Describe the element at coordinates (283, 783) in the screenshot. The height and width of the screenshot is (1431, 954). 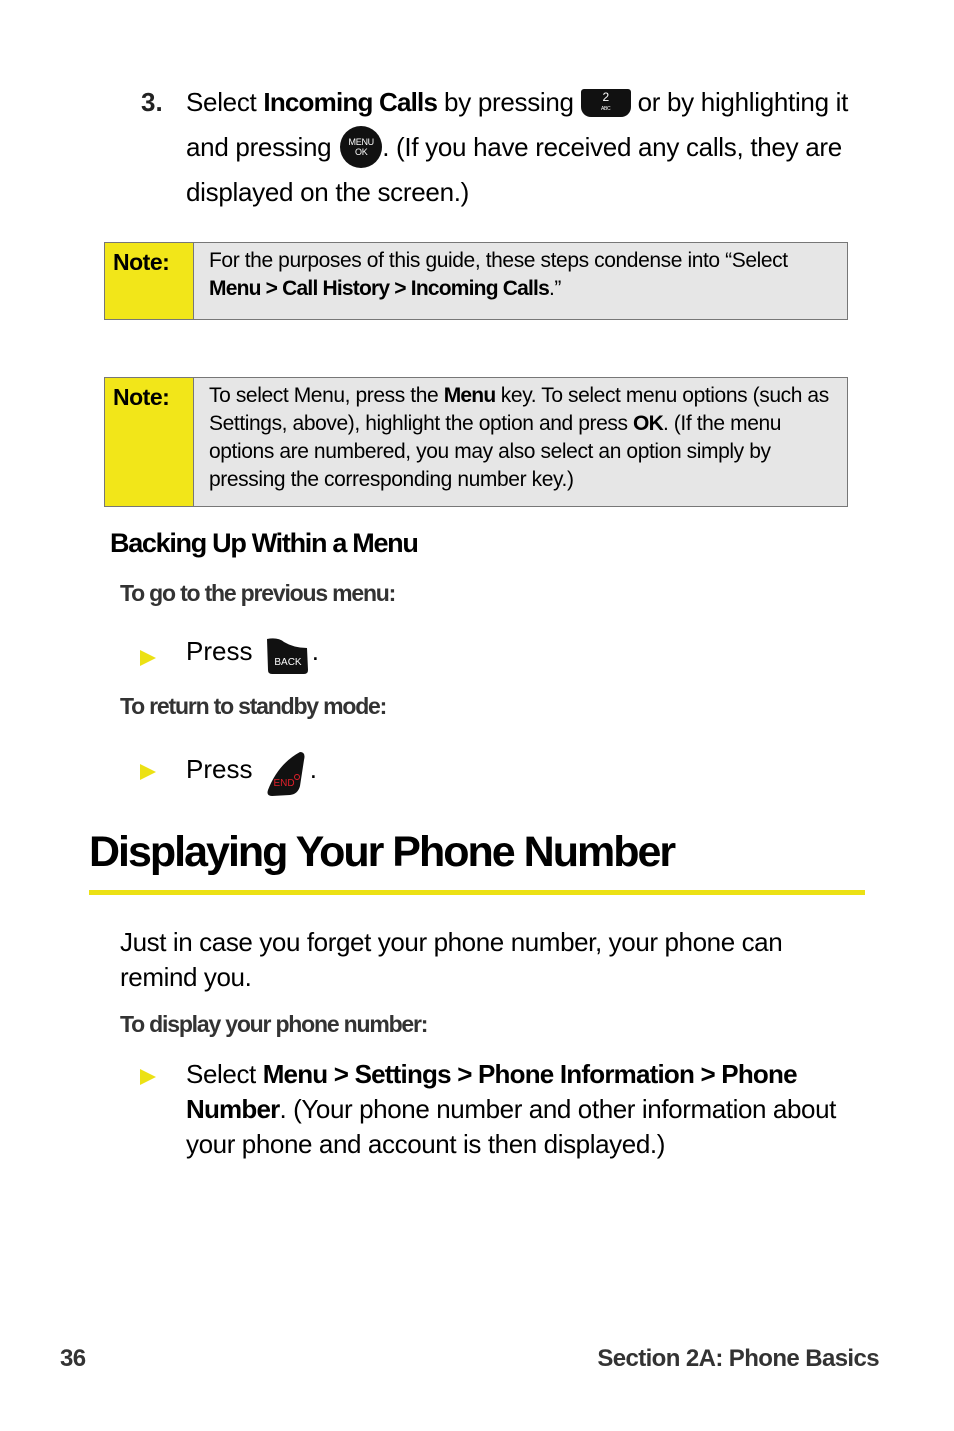
I see `end-key-label: END` at that location.